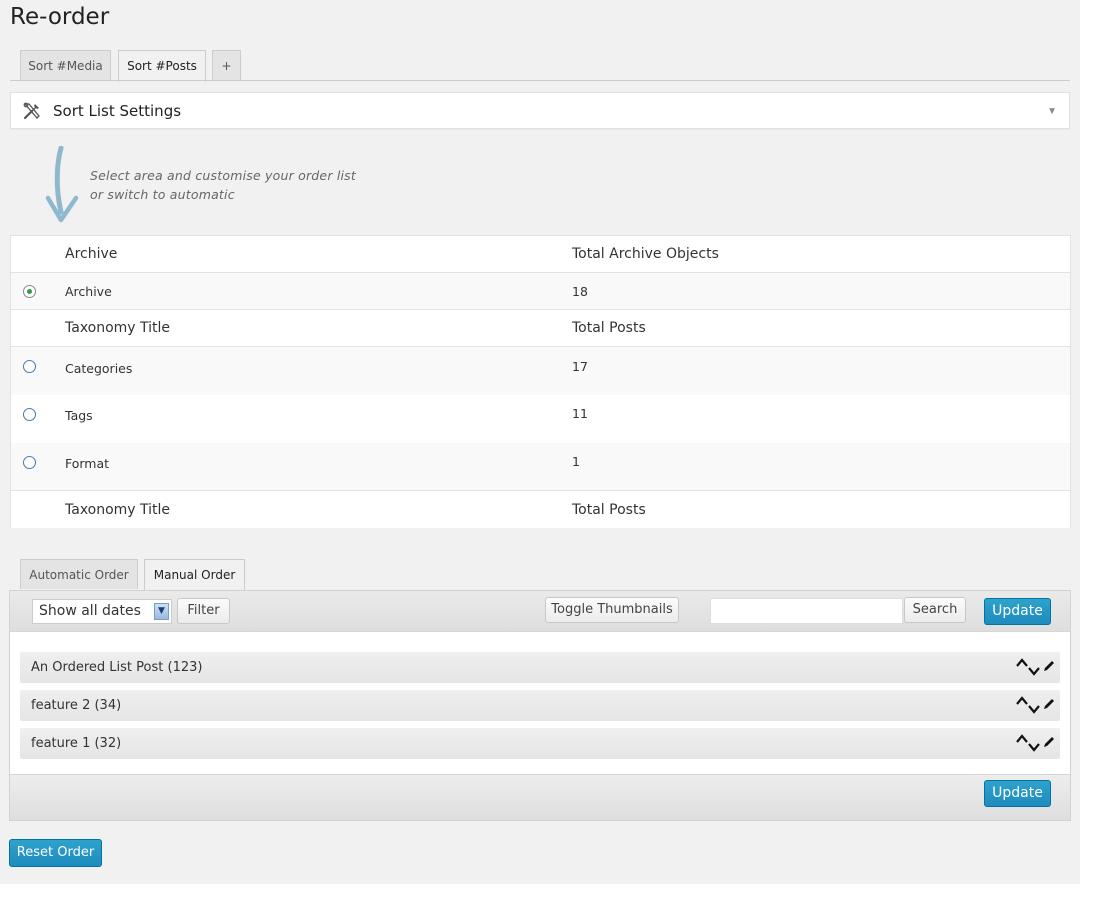  Describe the element at coordinates (203, 611) in the screenshot. I see `filter-button: Filter` at that location.